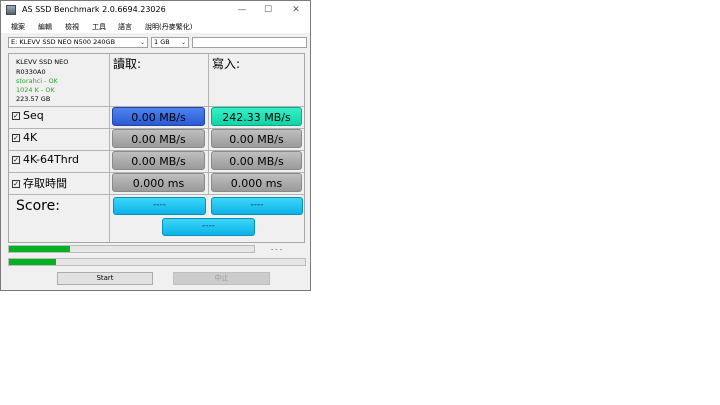 The height and width of the screenshot is (405, 720). What do you see at coordinates (208, 227) in the screenshot?
I see `total-score: ----` at bounding box center [208, 227].